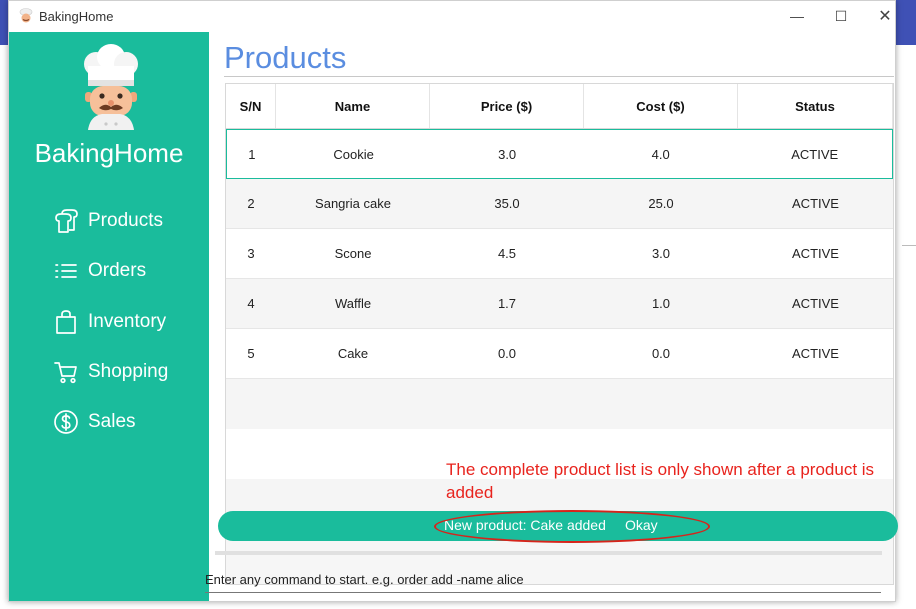  Describe the element at coordinates (559, 76) in the screenshot. I see `title-divider` at that location.